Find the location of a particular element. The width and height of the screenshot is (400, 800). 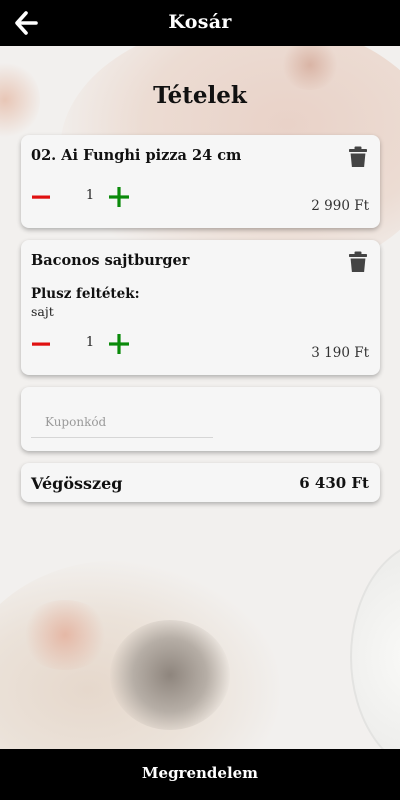

page-title: Kosár is located at coordinates (200, 22).